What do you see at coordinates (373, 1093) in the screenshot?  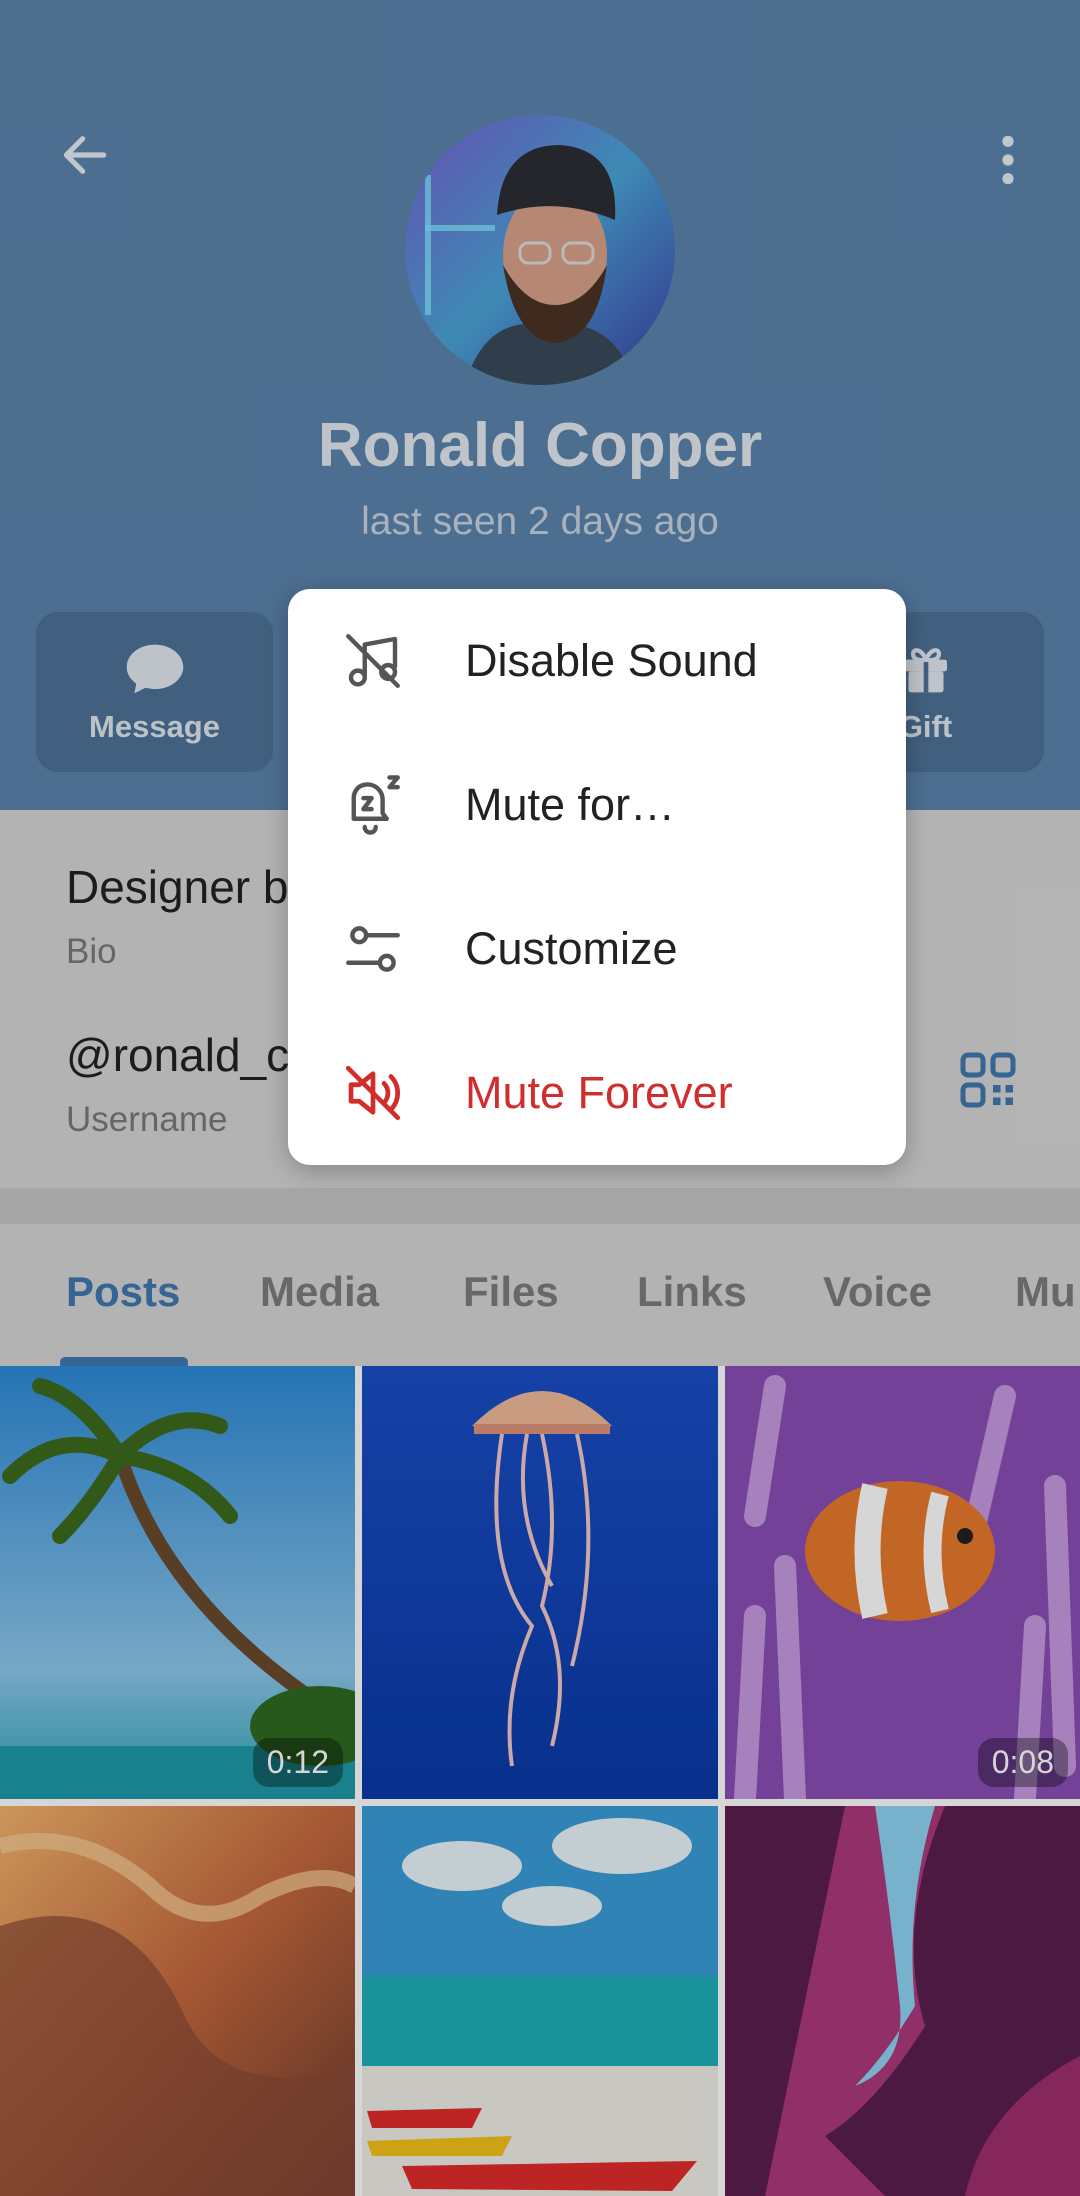 I see `volume-off-icon` at bounding box center [373, 1093].